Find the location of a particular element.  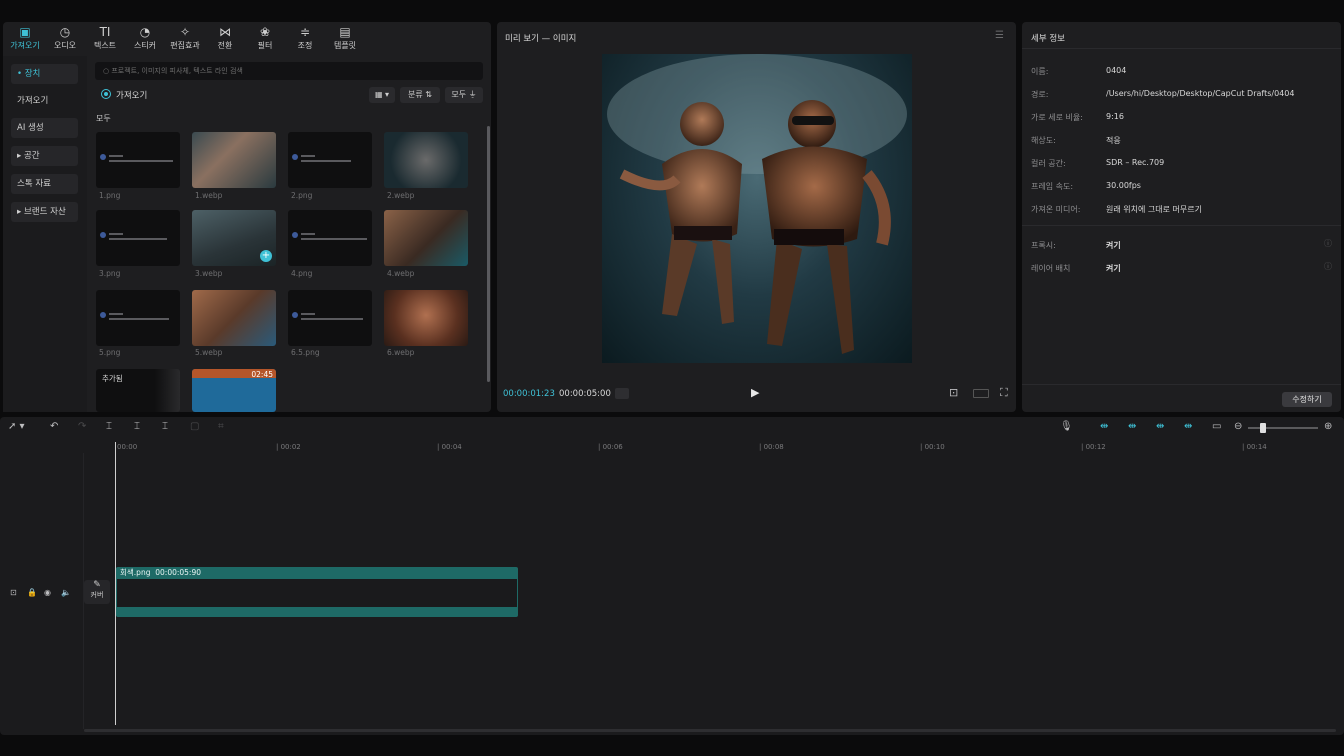

redo-icon: ↷ is located at coordinates (82, 426).